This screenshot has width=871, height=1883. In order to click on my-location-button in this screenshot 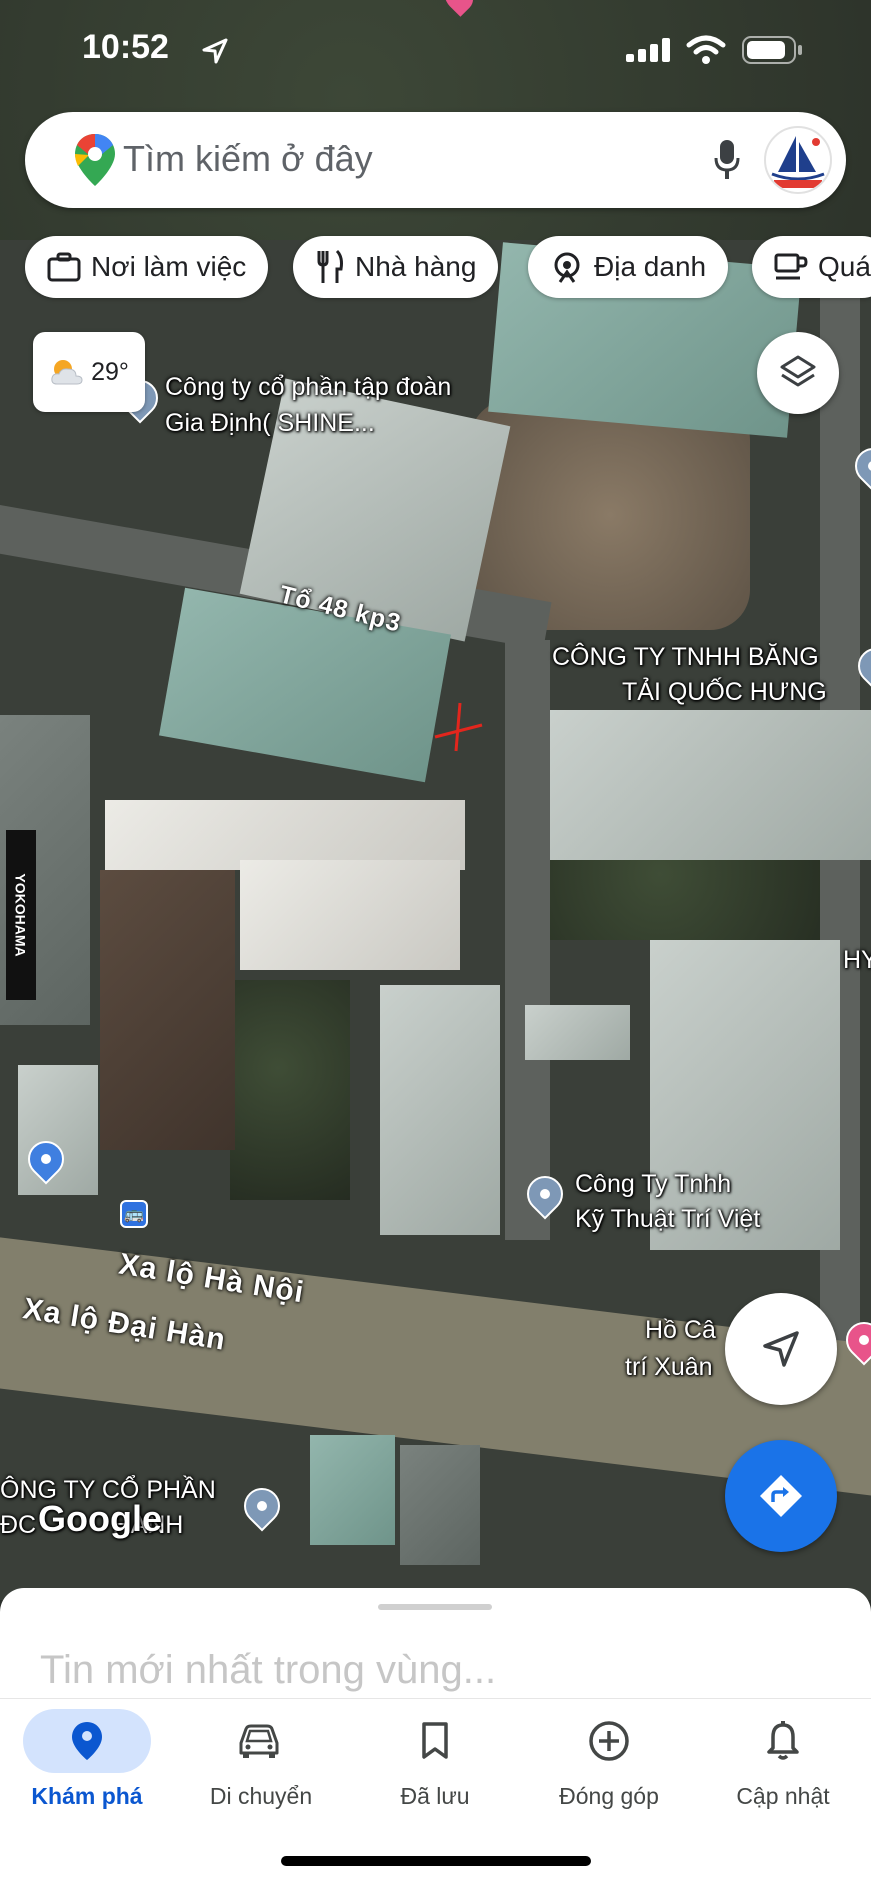, I will do `click(781, 1349)`.